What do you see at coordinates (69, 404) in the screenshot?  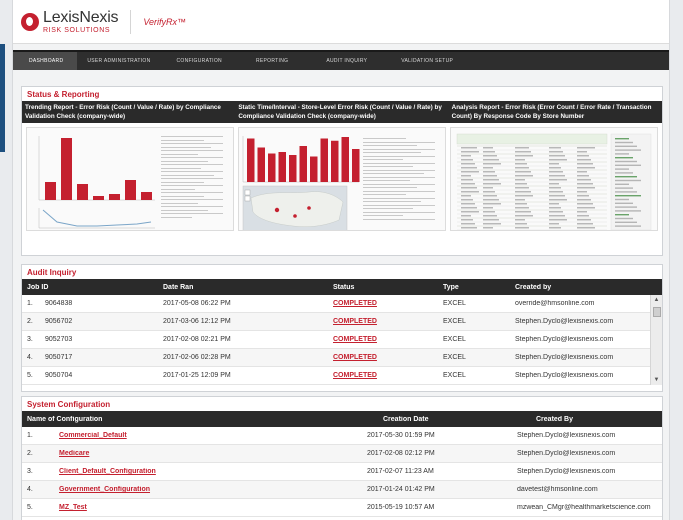 I see `system-configuration-title: System Configuration` at bounding box center [69, 404].